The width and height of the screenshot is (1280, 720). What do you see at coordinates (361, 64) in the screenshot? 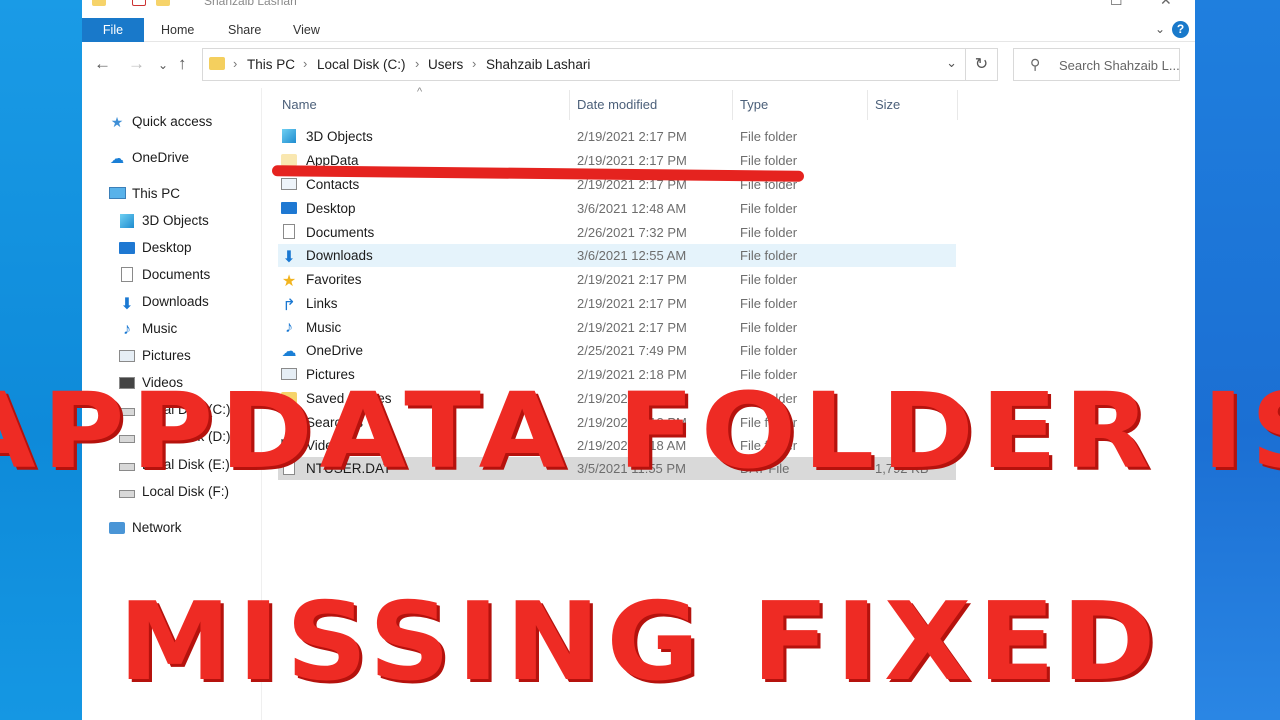
I see `breadcrumb-local-disk: Local Disk (C:)` at bounding box center [361, 64].